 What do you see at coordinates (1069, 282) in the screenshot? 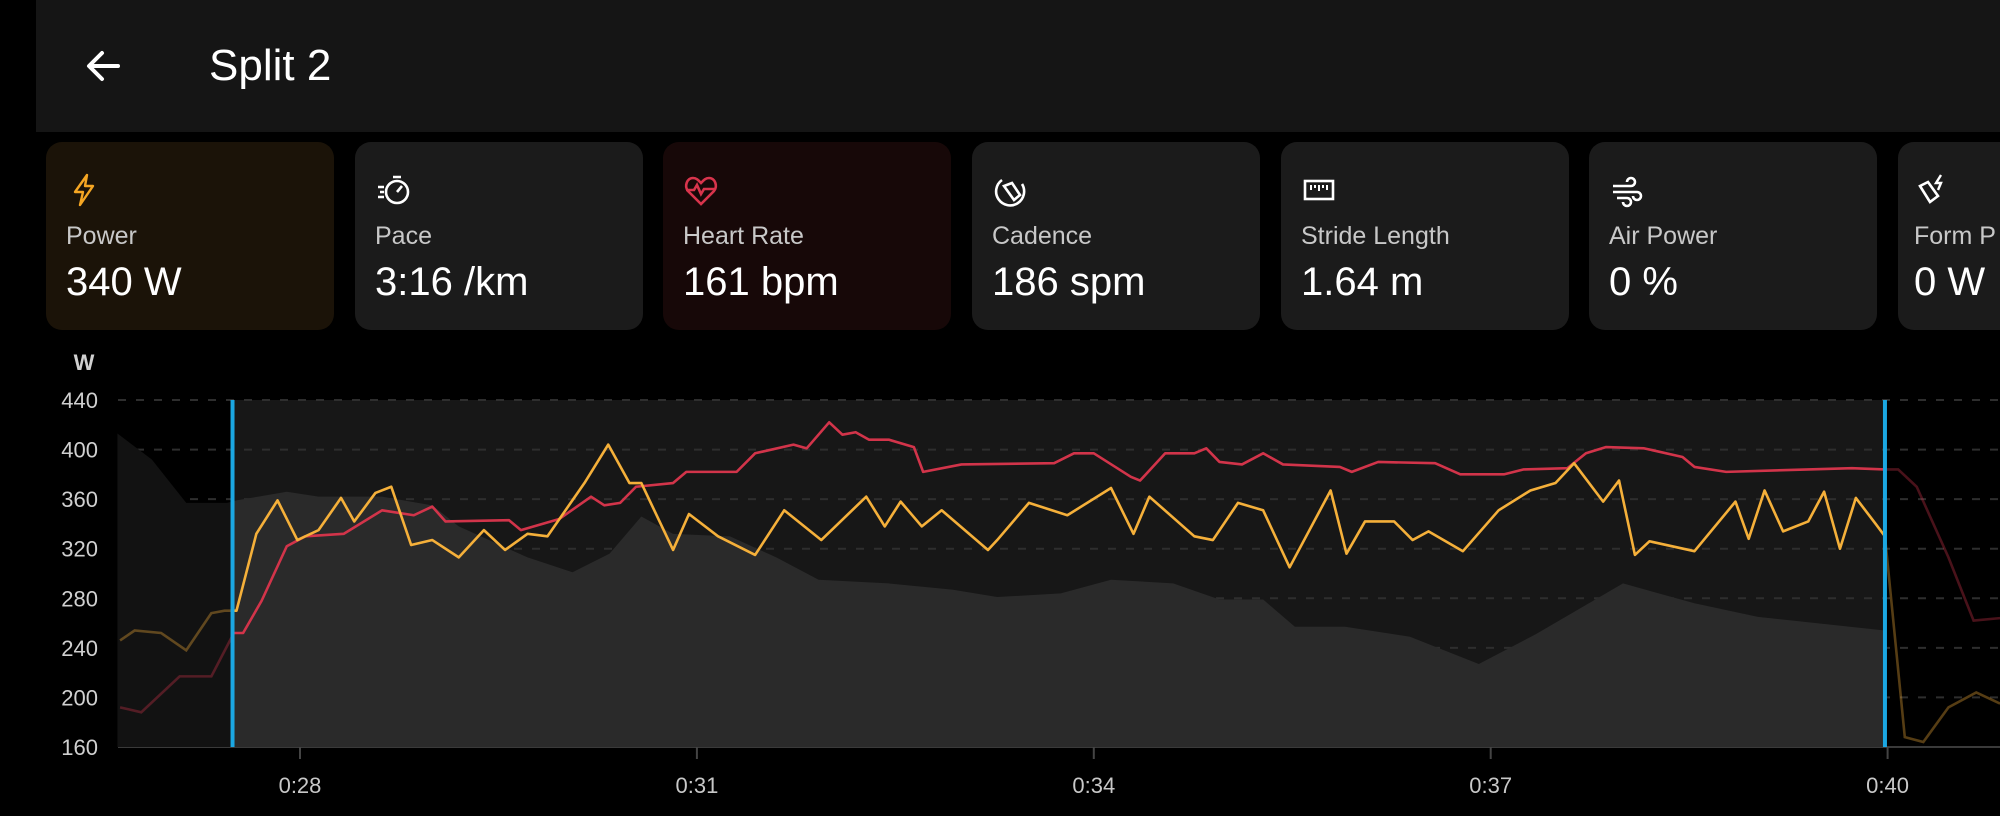
I see `metric-value: 186 spm` at bounding box center [1069, 282].